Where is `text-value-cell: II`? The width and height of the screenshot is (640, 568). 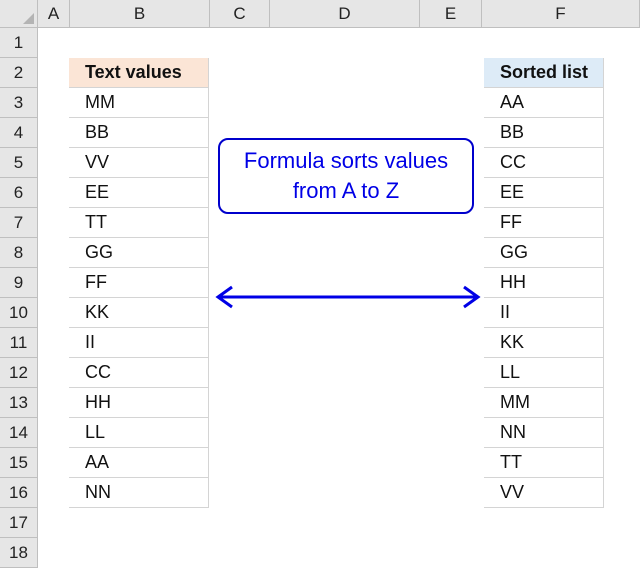 text-value-cell: II is located at coordinates (139, 343).